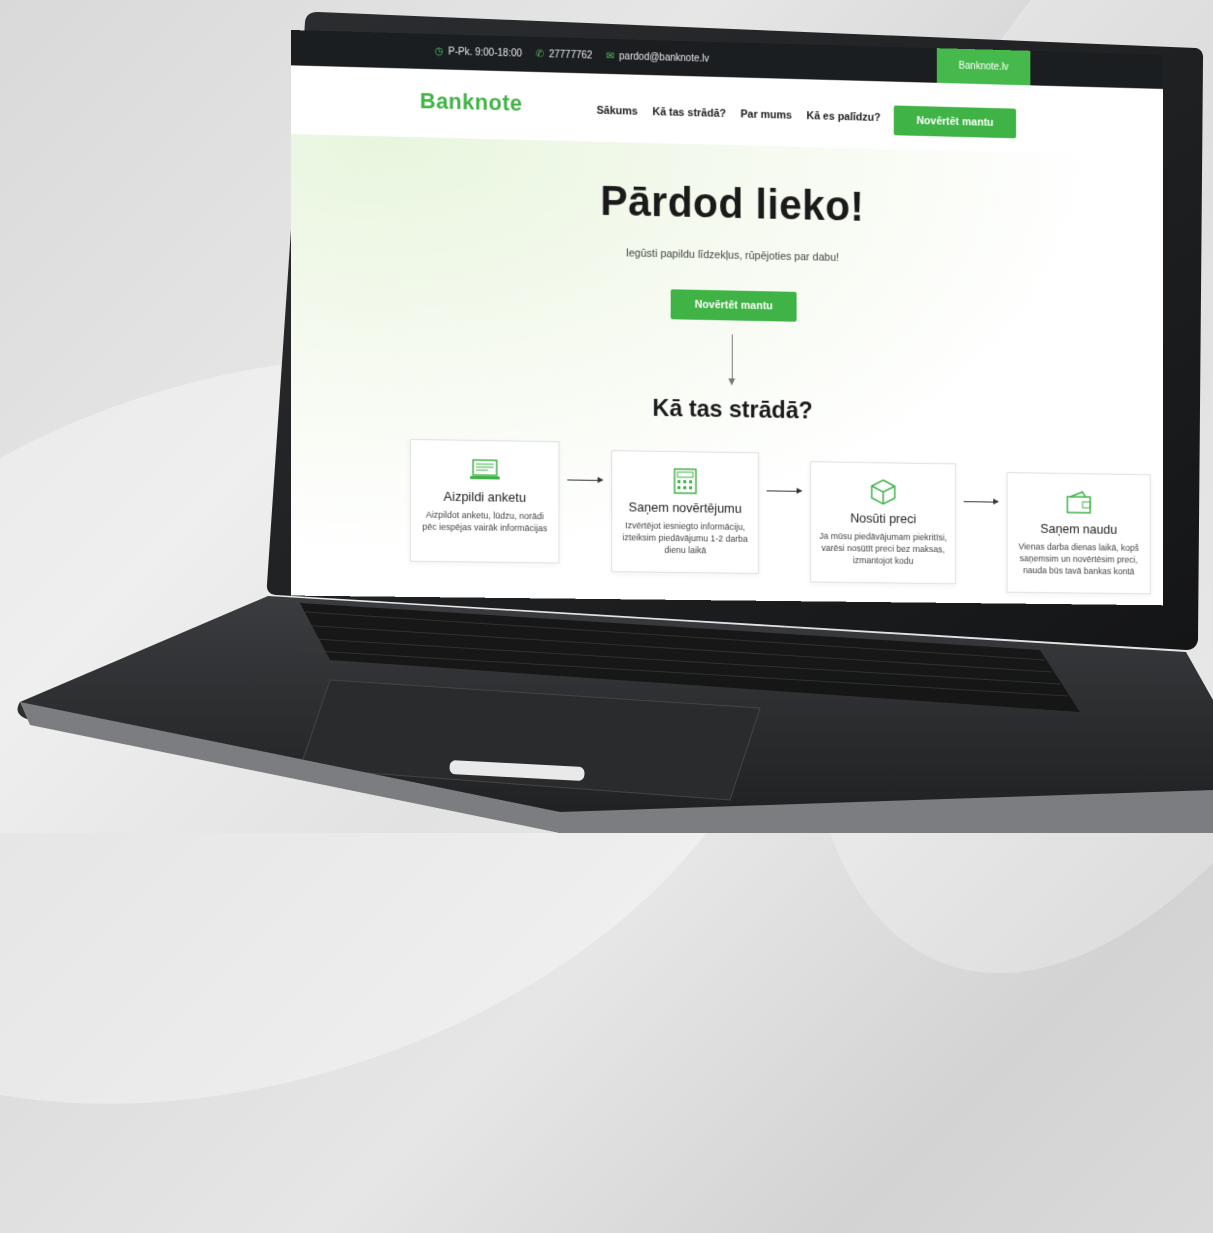 The height and width of the screenshot is (1233, 1213). What do you see at coordinates (727, 203) in the screenshot?
I see `hero-title: Pārdod lieko!` at bounding box center [727, 203].